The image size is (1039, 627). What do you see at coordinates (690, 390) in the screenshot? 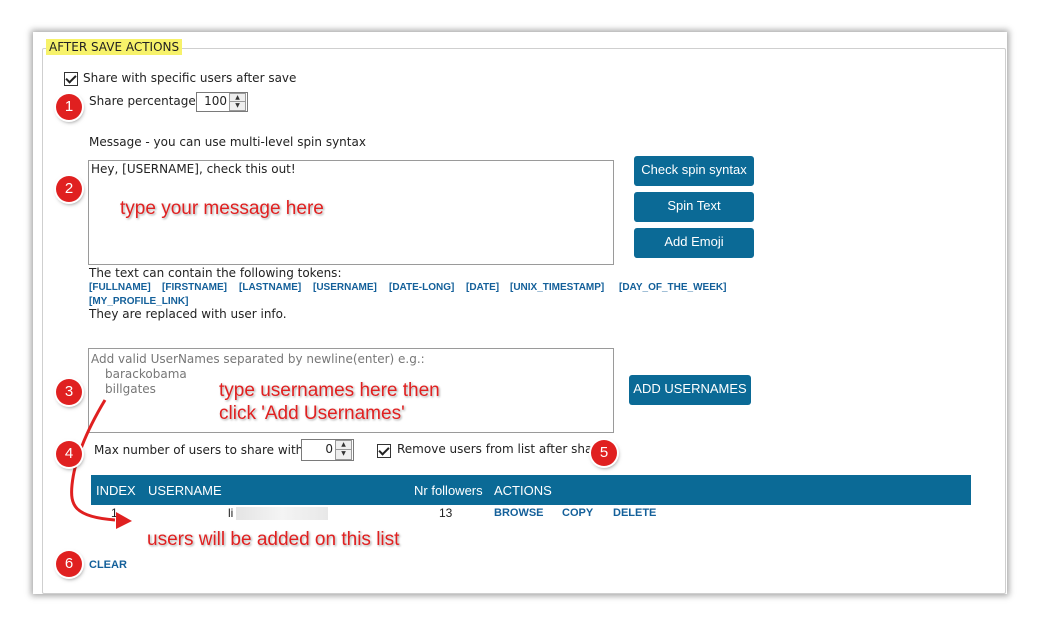
I see `add-usernames-button: ADD USERNAMES` at bounding box center [690, 390].